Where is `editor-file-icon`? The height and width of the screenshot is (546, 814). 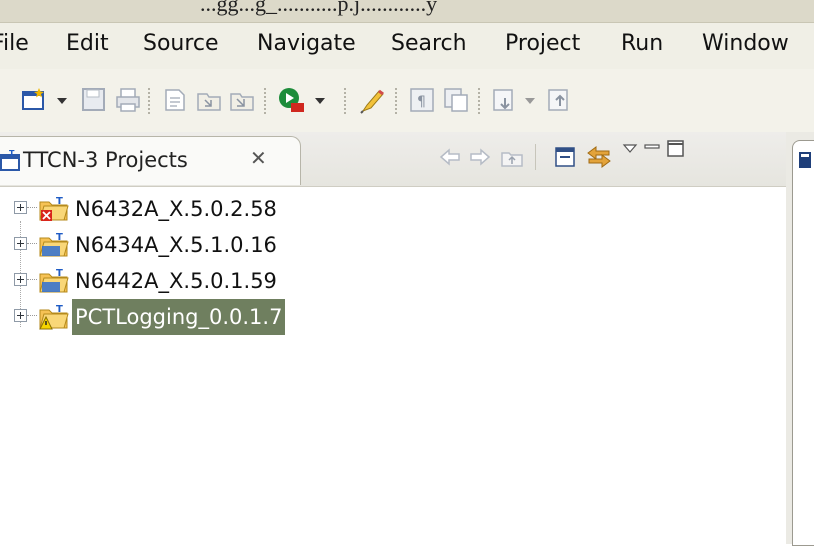 editor-file-icon is located at coordinates (805, 160).